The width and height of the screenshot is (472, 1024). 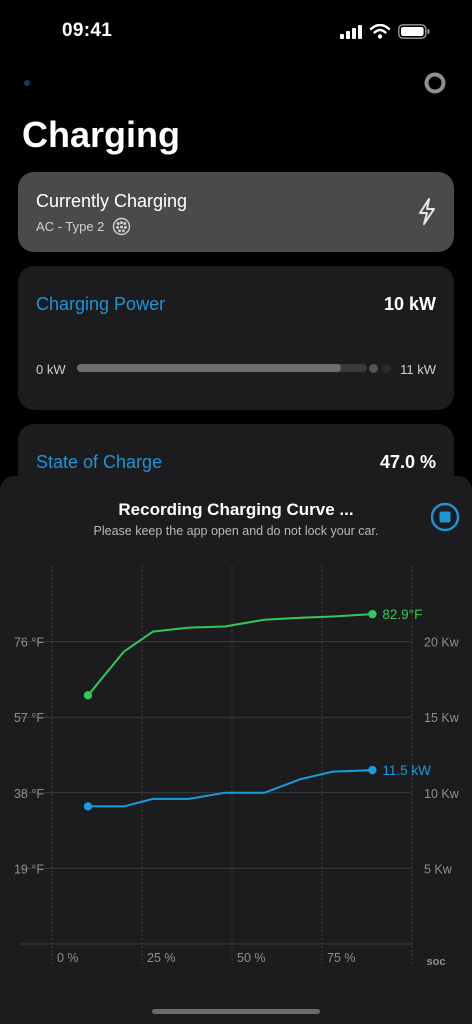 I want to click on charging-power-card: Charging Power 10 kW 0 kW 11 kW, so click(x=236, y=338).